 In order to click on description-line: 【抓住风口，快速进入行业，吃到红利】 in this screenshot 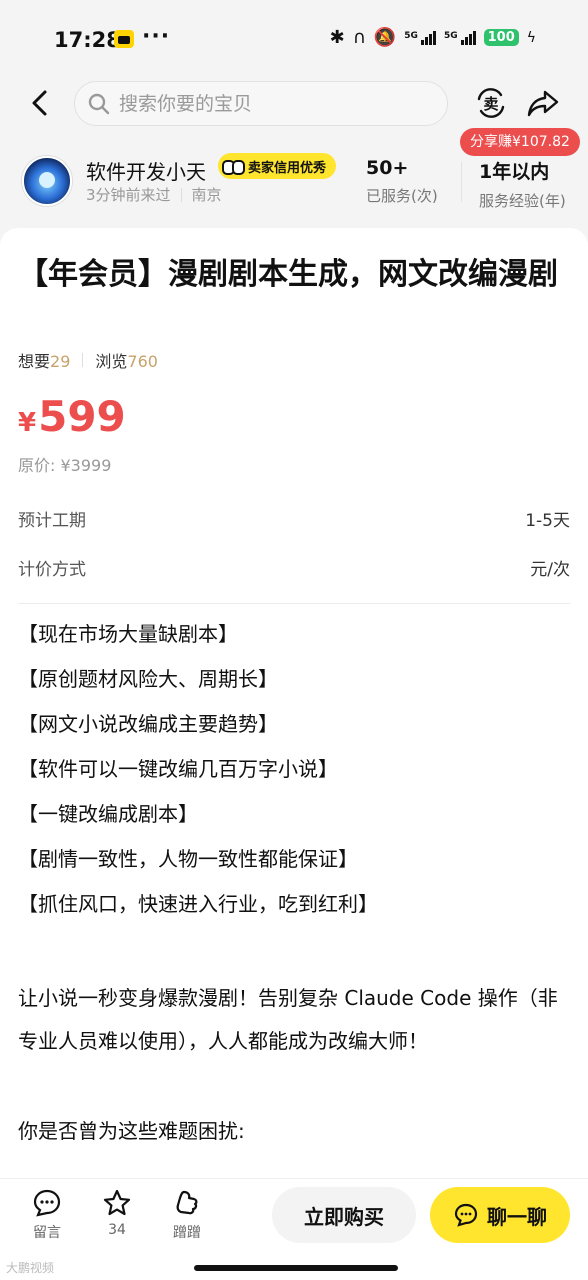, I will do `click(198, 904)`.